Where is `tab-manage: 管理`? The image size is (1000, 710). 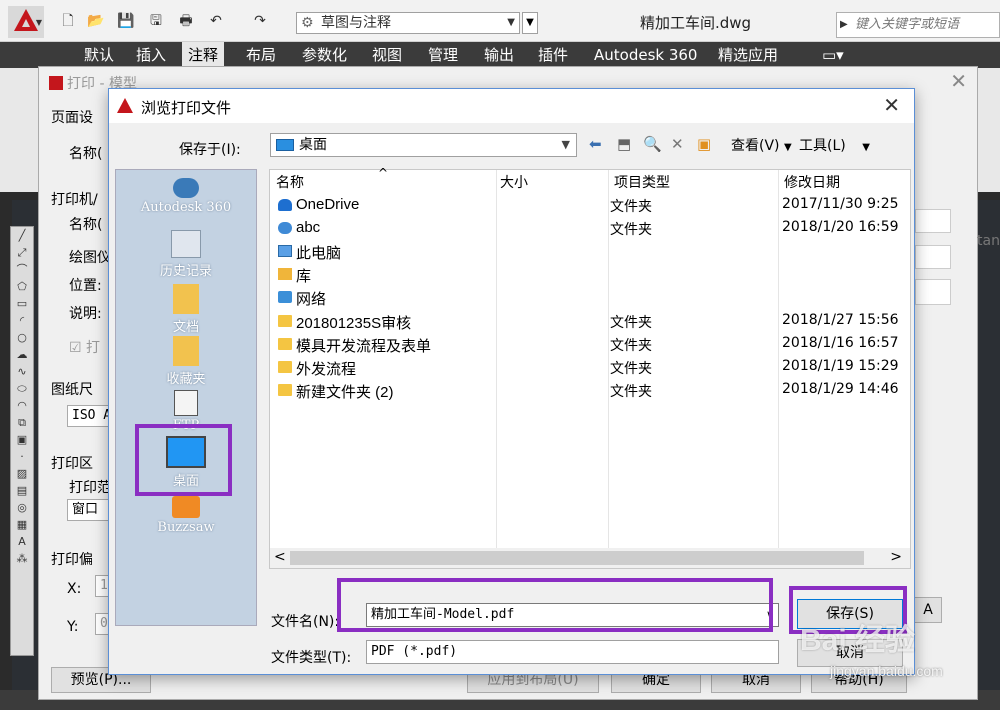 tab-manage: 管理 is located at coordinates (443, 55).